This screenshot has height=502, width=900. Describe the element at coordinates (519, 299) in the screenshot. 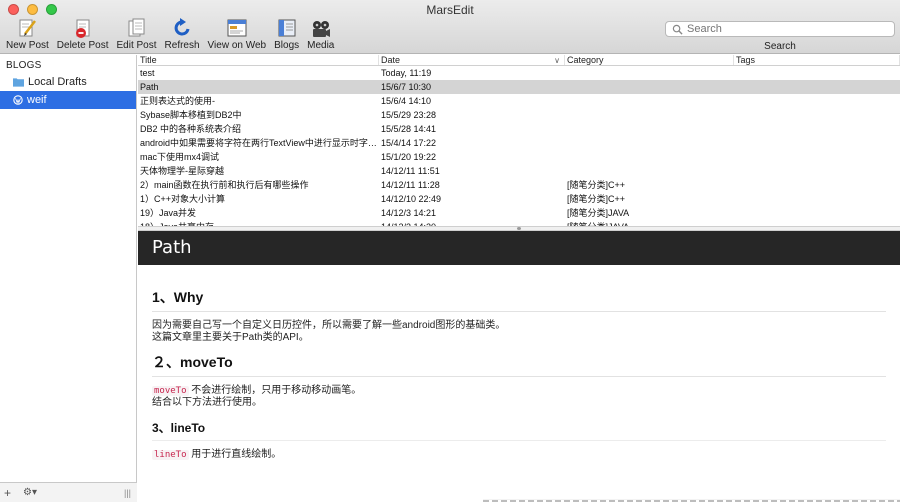

I see `section-heading-why: 1、Why` at that location.